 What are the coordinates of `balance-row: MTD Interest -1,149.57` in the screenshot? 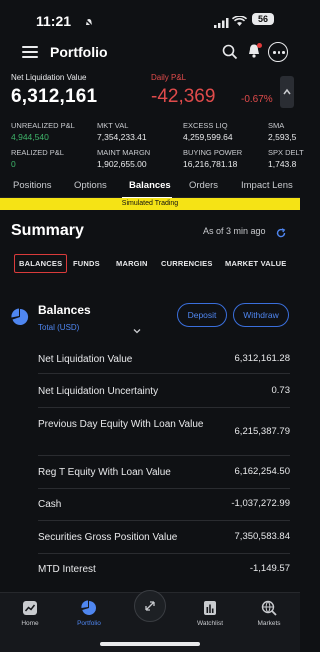 It's located at (164, 570).